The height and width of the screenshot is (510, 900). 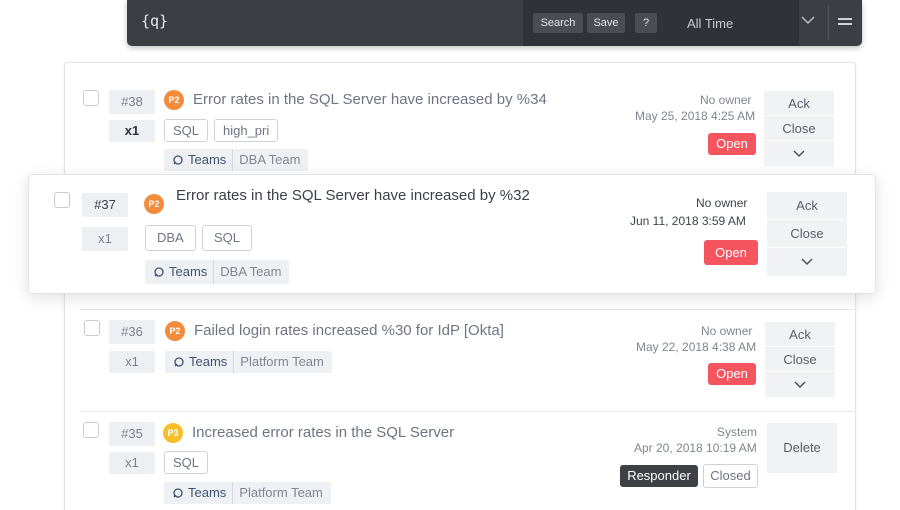 What do you see at coordinates (323, 432) in the screenshot?
I see `alert-title: Increased error rates in the SQL Server` at bounding box center [323, 432].